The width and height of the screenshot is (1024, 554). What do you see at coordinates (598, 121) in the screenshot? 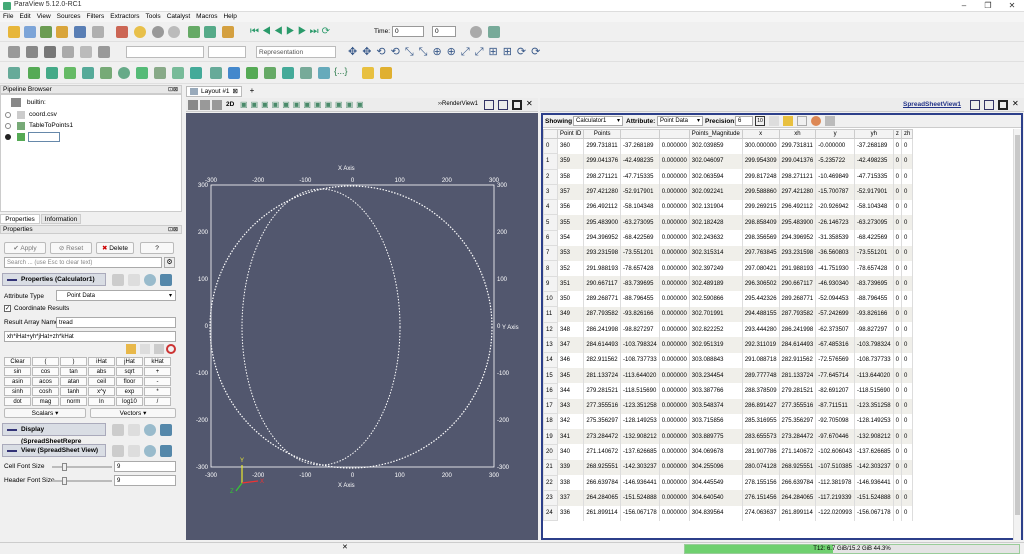
I see `showing-select: Calculator1 ▾` at bounding box center [598, 121].